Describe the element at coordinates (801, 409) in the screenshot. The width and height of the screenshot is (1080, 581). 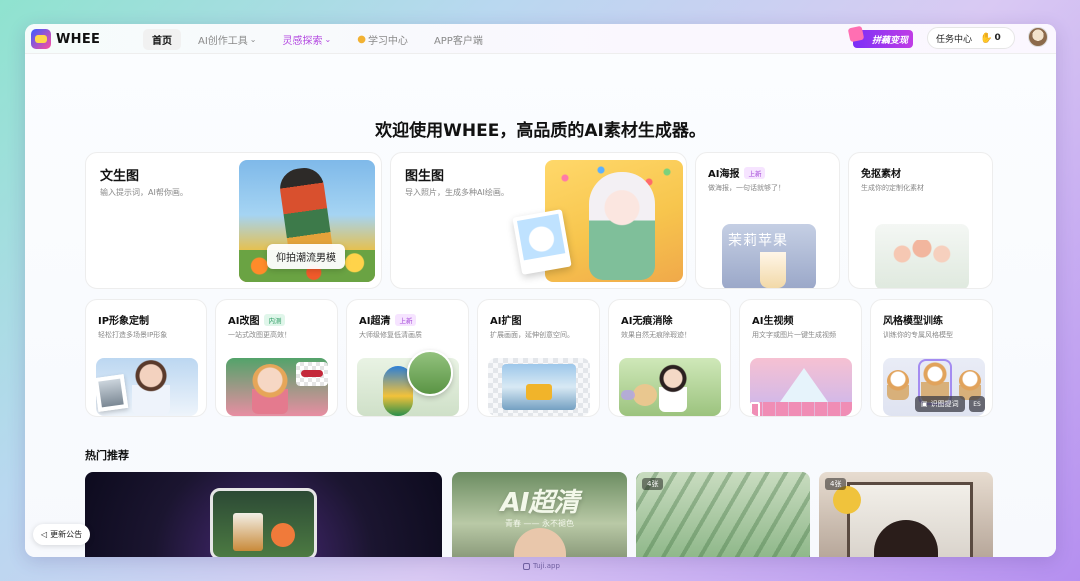
I see `video-timeline` at that location.